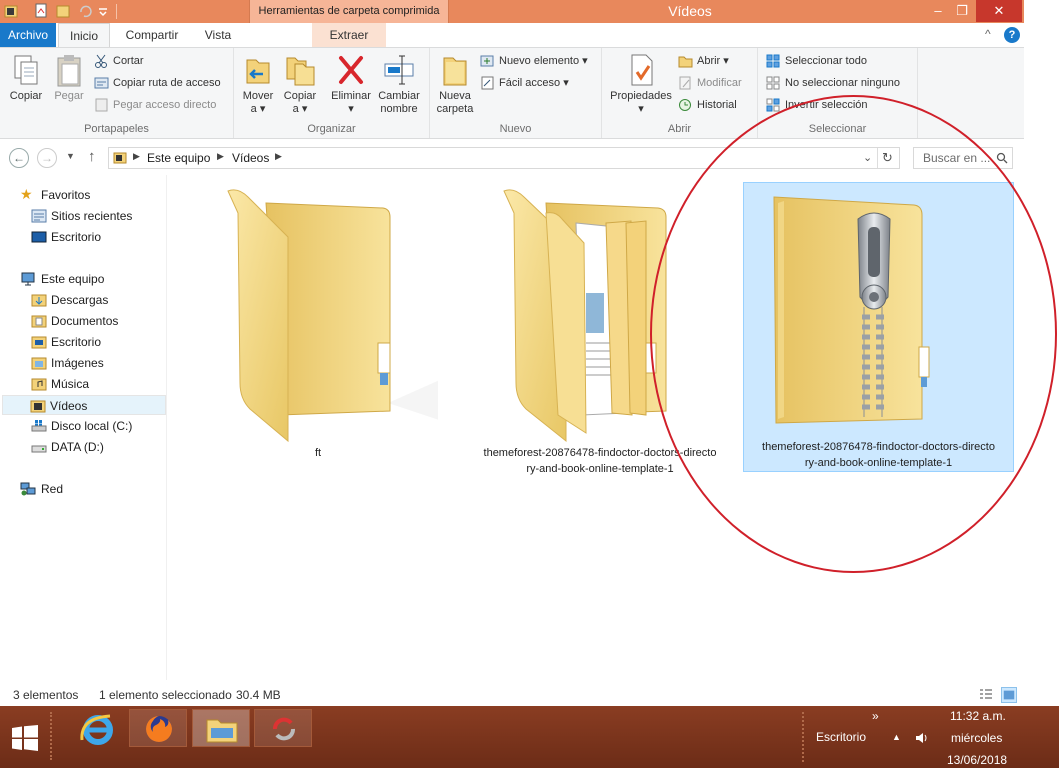 This screenshot has height=768, width=1059. Describe the element at coordinates (318, 321) in the screenshot. I see `file-item: ft` at that location.